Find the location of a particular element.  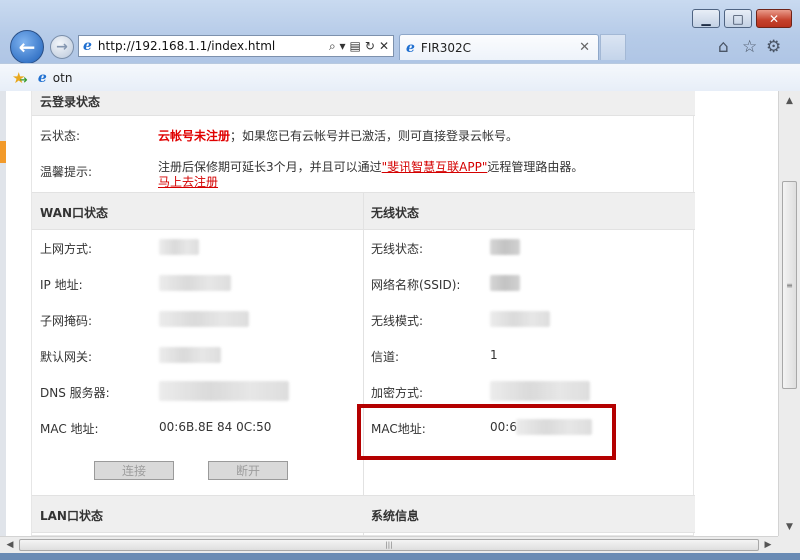

scroll-left-arrow-icon: ◀ is located at coordinates (10, 545).